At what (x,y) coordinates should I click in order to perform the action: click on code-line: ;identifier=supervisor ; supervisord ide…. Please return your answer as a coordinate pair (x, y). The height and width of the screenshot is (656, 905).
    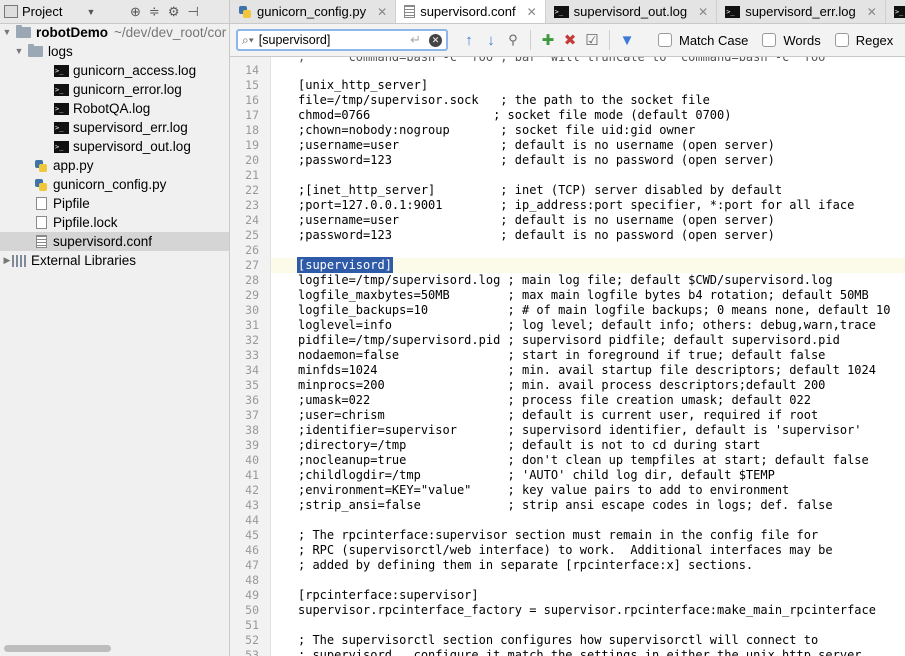
    Looking at the image, I should click on (580, 430).